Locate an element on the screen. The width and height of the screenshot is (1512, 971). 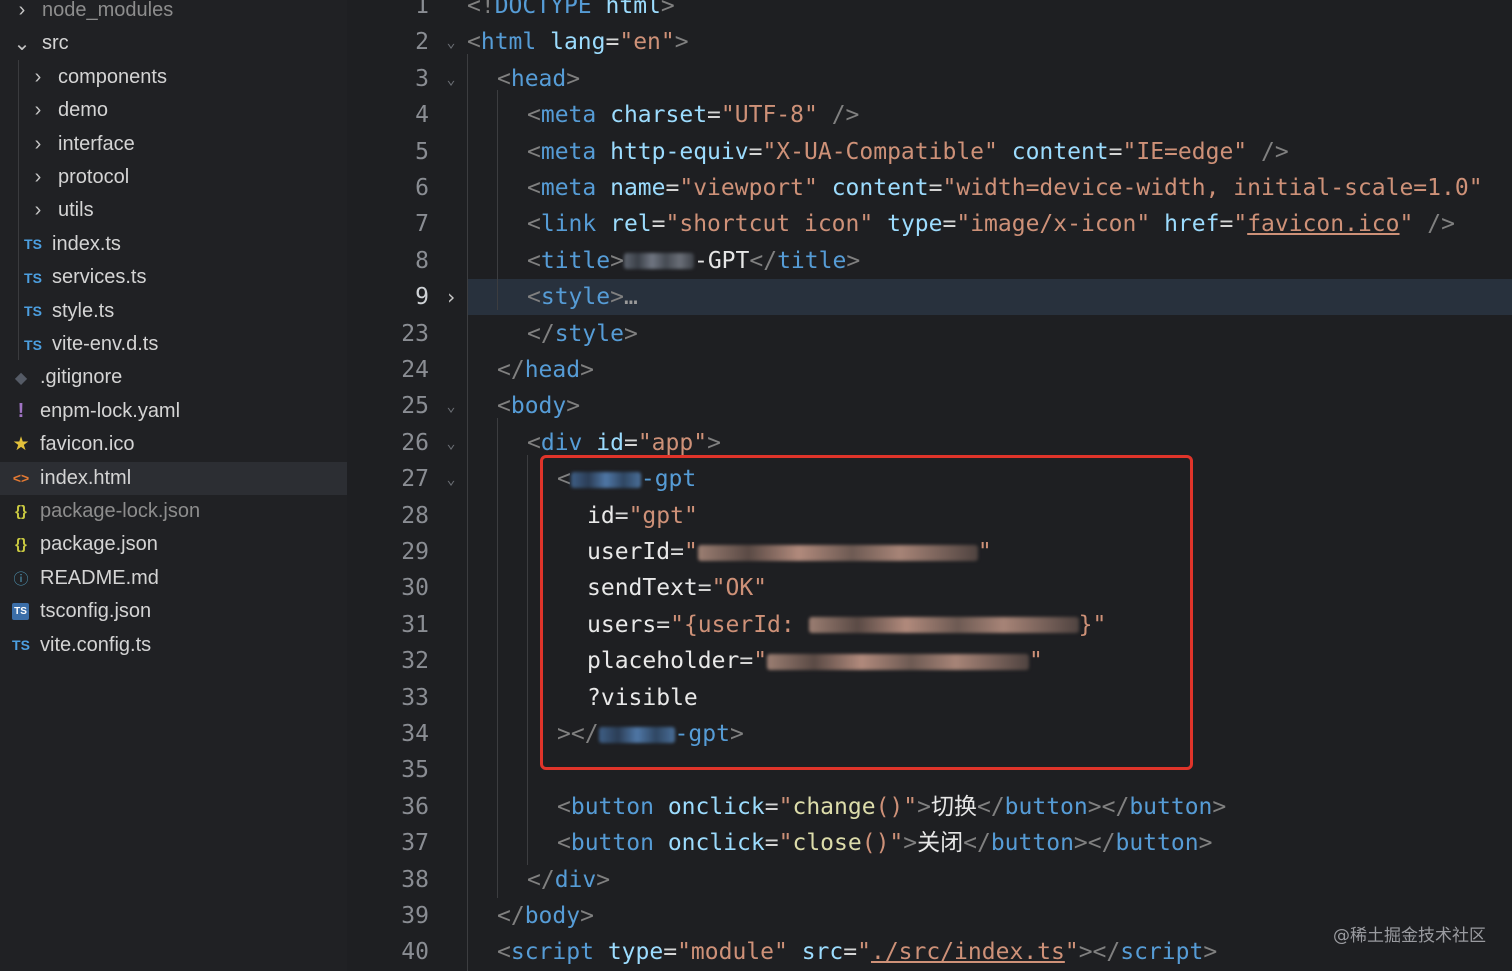
explorer-item: TS tsconfig.json is located at coordinates (173, 611).